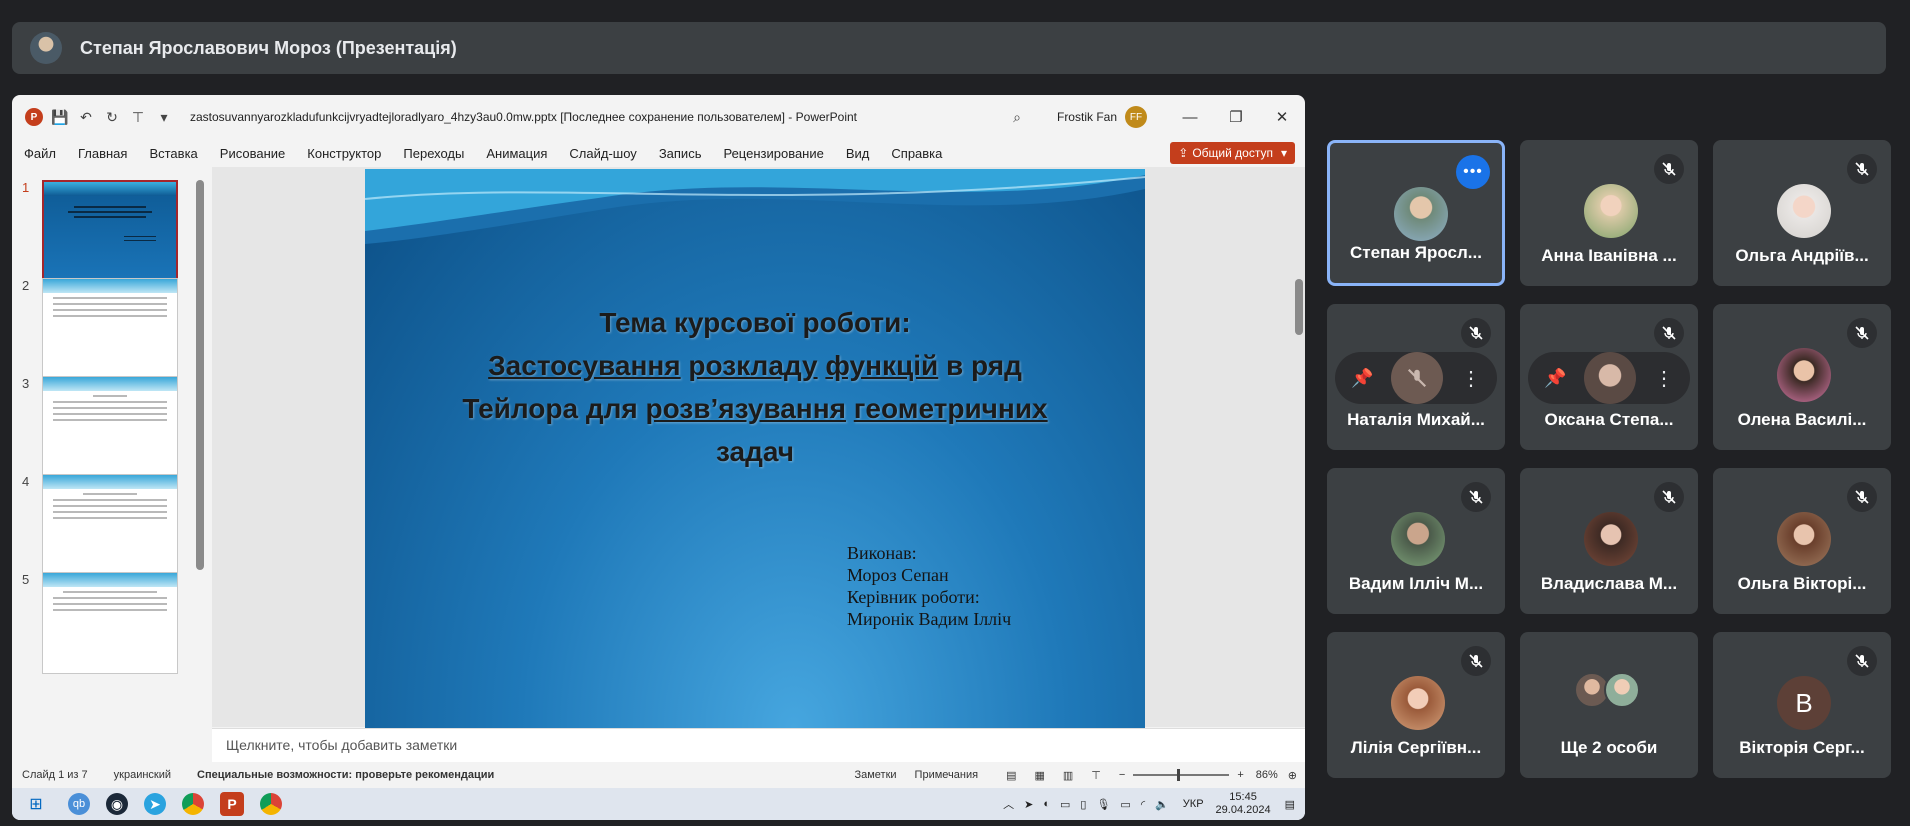 Image resolution: width=1910 pixels, height=826 pixels. I want to click on slide-counter: Слайд 1 из 7, so click(55, 775).